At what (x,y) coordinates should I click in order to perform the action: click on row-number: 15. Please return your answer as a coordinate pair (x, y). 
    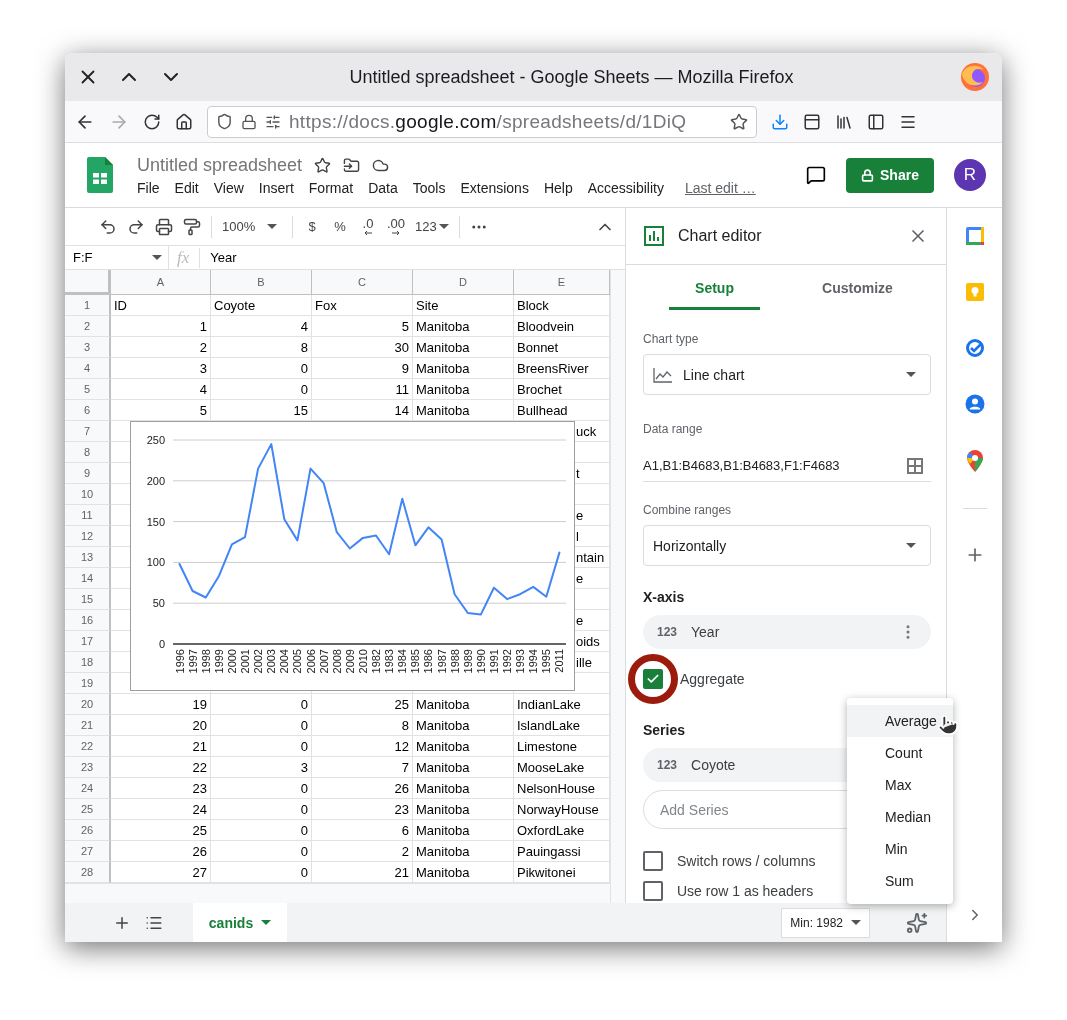
    Looking at the image, I should click on (88, 599).